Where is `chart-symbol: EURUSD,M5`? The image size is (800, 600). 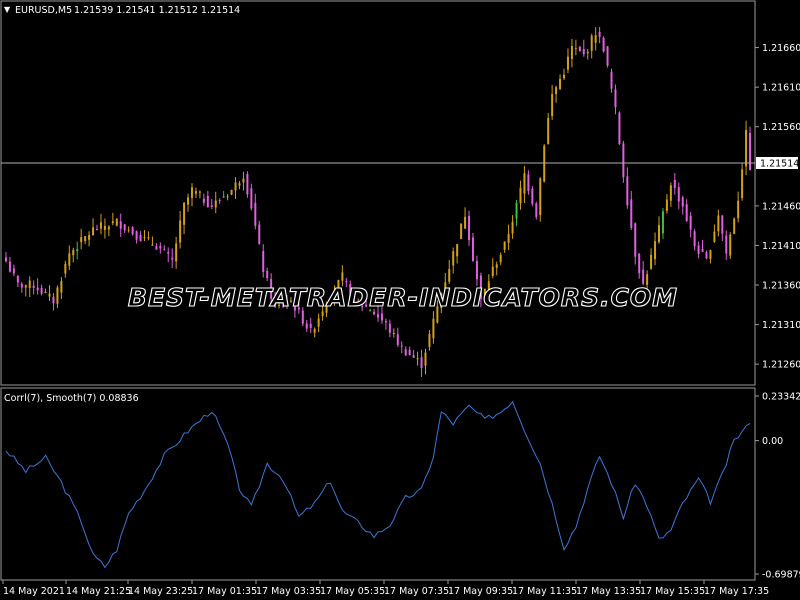 chart-symbol: EURUSD,M5 is located at coordinates (43, 10).